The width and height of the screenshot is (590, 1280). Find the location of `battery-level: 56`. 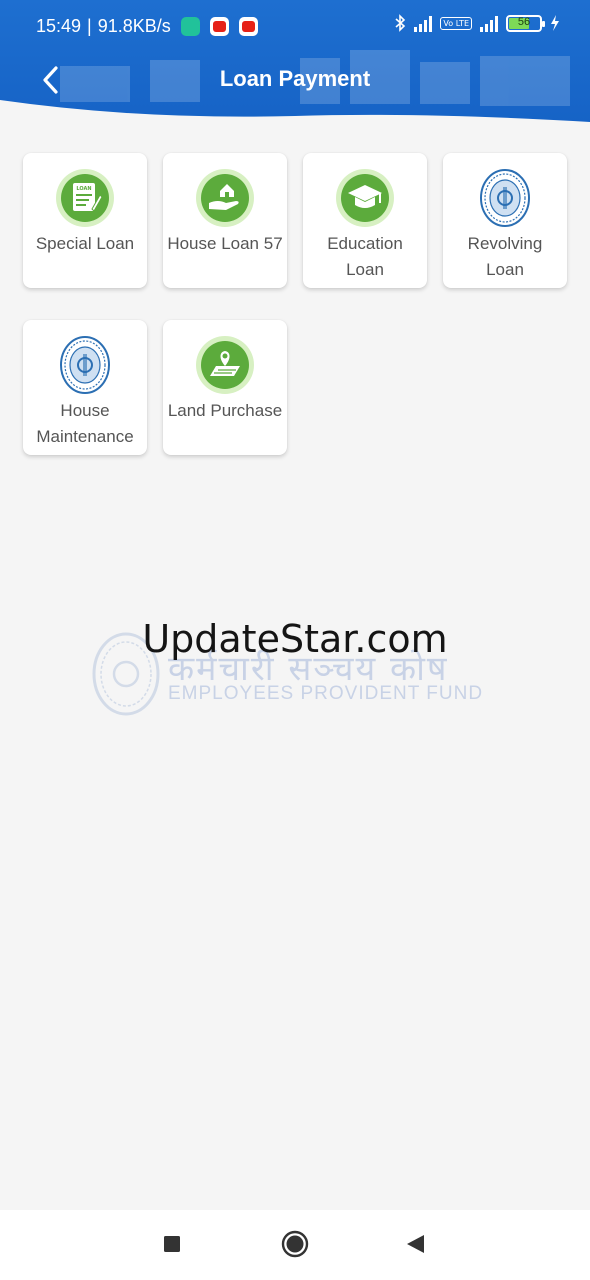

battery-level: 56 is located at coordinates (524, 21).